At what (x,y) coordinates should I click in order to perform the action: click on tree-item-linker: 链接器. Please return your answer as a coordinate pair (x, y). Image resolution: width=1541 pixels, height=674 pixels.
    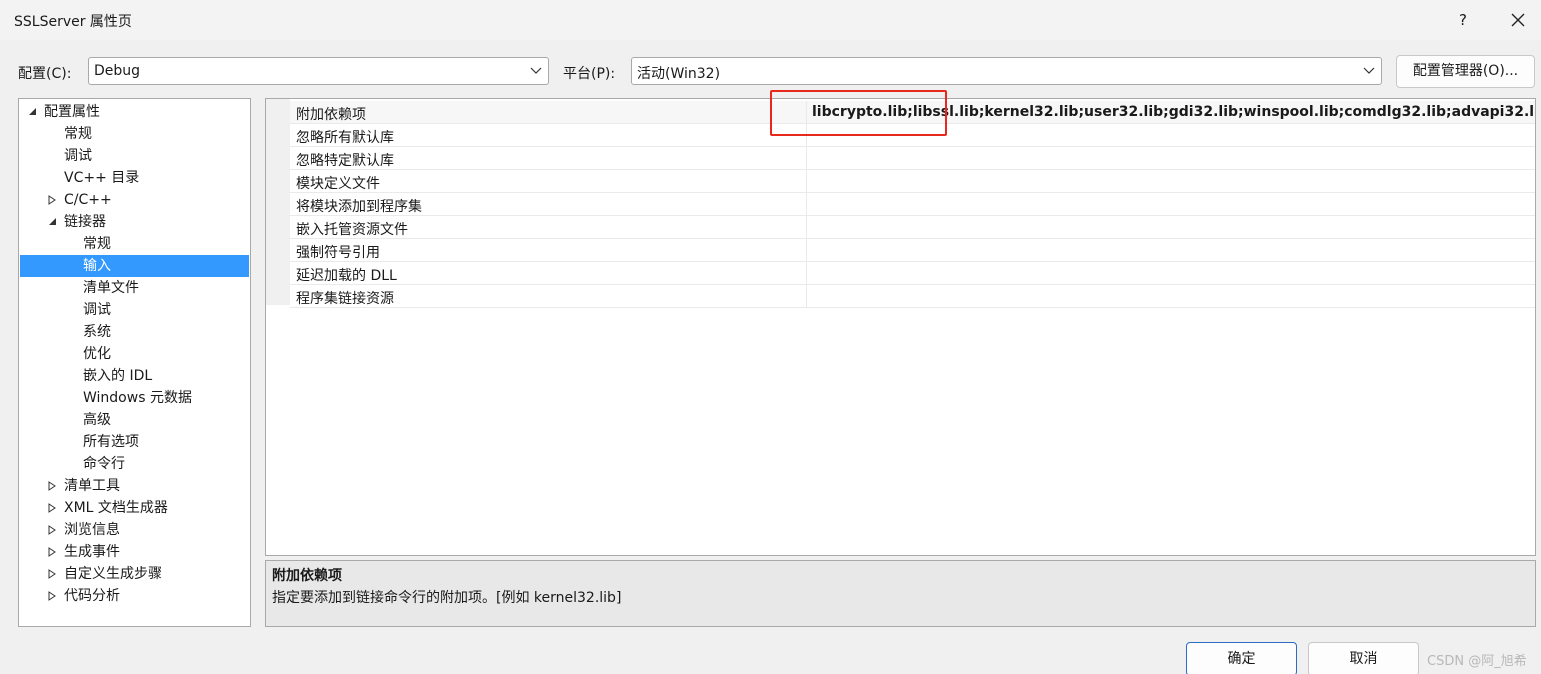
    Looking at the image, I should click on (134, 222).